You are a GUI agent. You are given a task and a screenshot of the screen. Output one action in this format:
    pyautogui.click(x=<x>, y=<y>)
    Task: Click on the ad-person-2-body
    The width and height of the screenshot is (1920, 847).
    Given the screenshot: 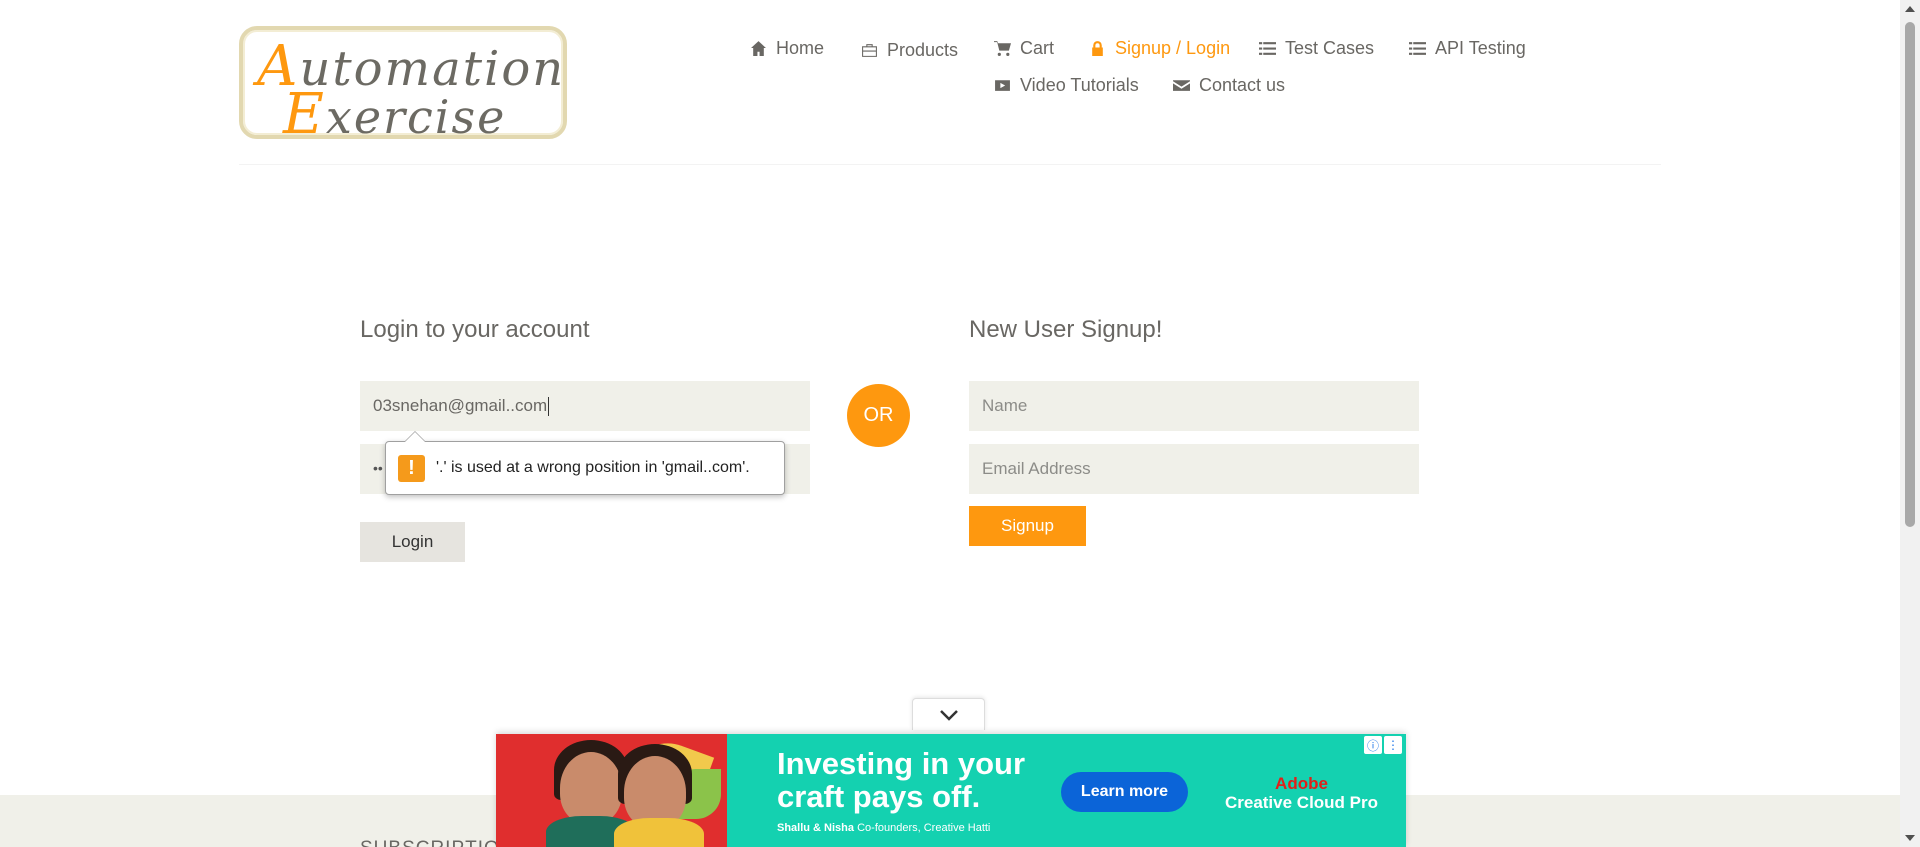 What is the action you would take?
    pyautogui.click(x=659, y=832)
    